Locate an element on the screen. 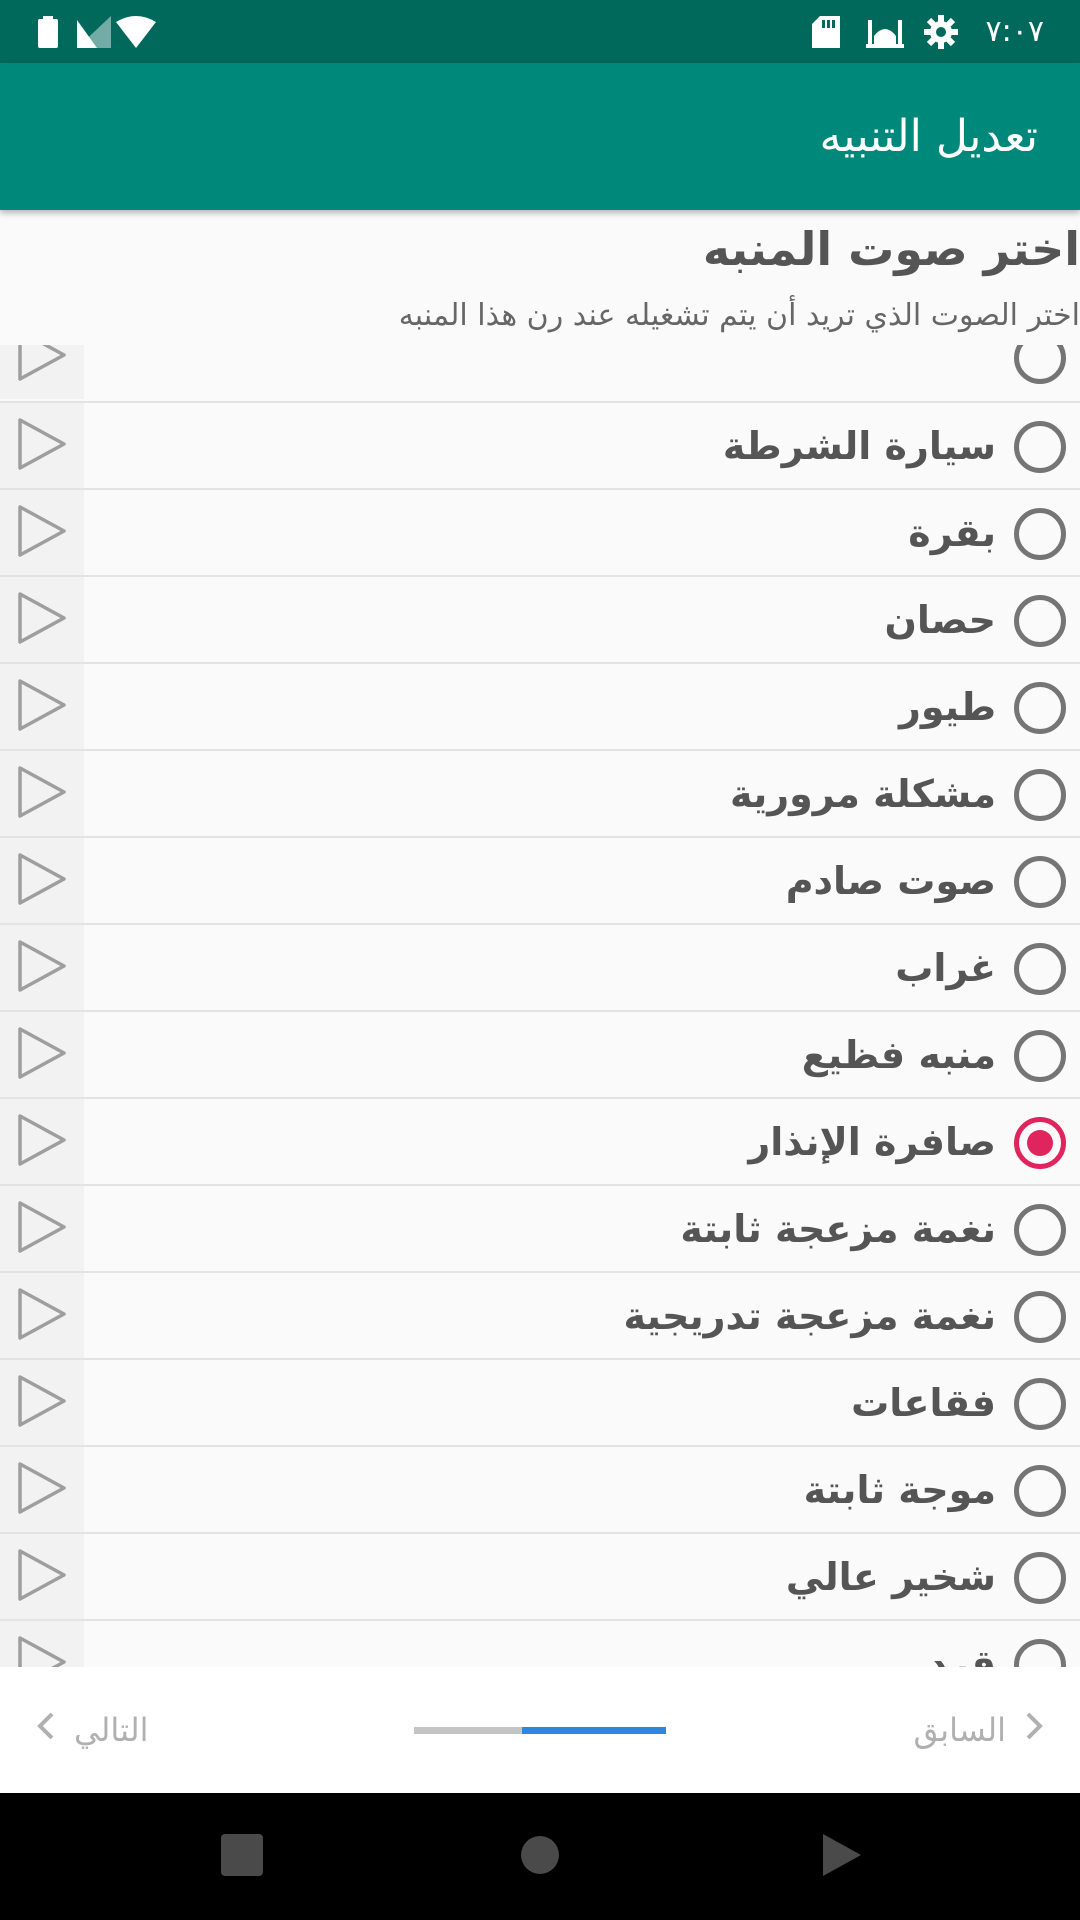  home-button is located at coordinates (540, 1856).